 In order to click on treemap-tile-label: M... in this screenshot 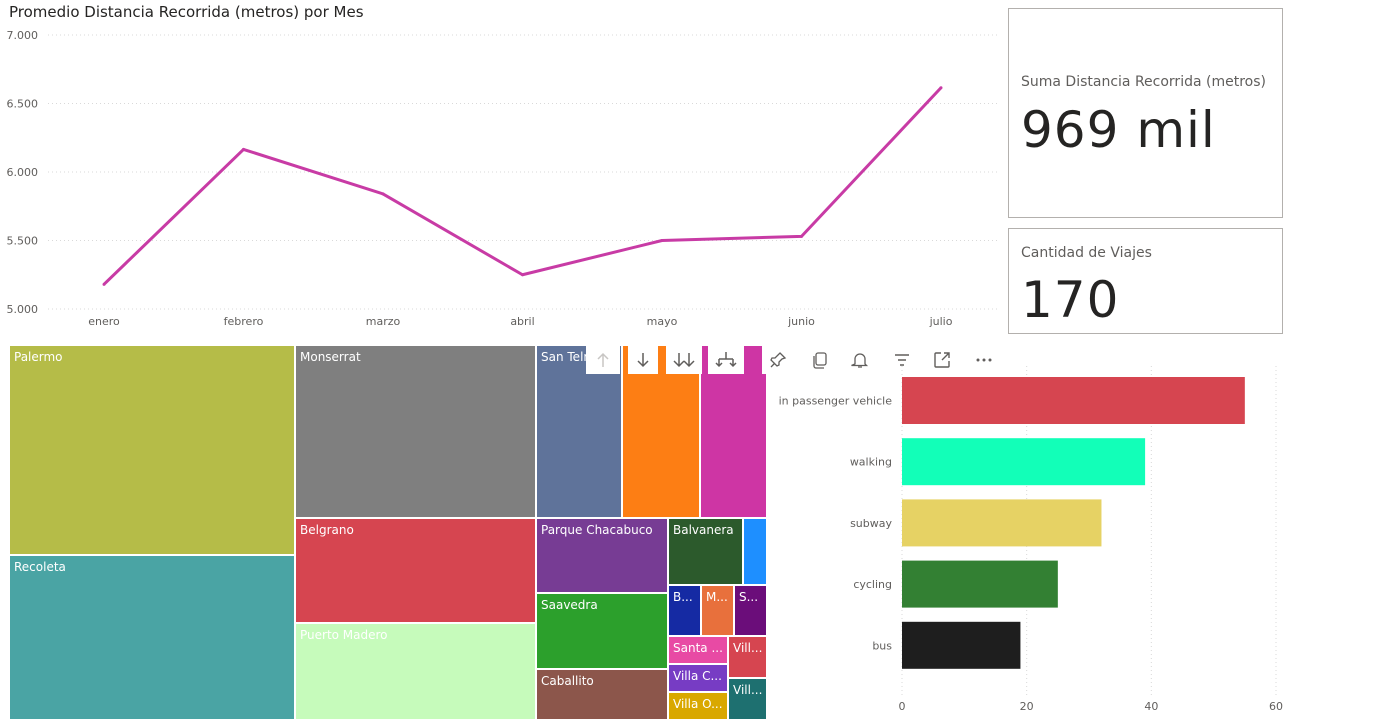, I will do `click(717, 597)`.